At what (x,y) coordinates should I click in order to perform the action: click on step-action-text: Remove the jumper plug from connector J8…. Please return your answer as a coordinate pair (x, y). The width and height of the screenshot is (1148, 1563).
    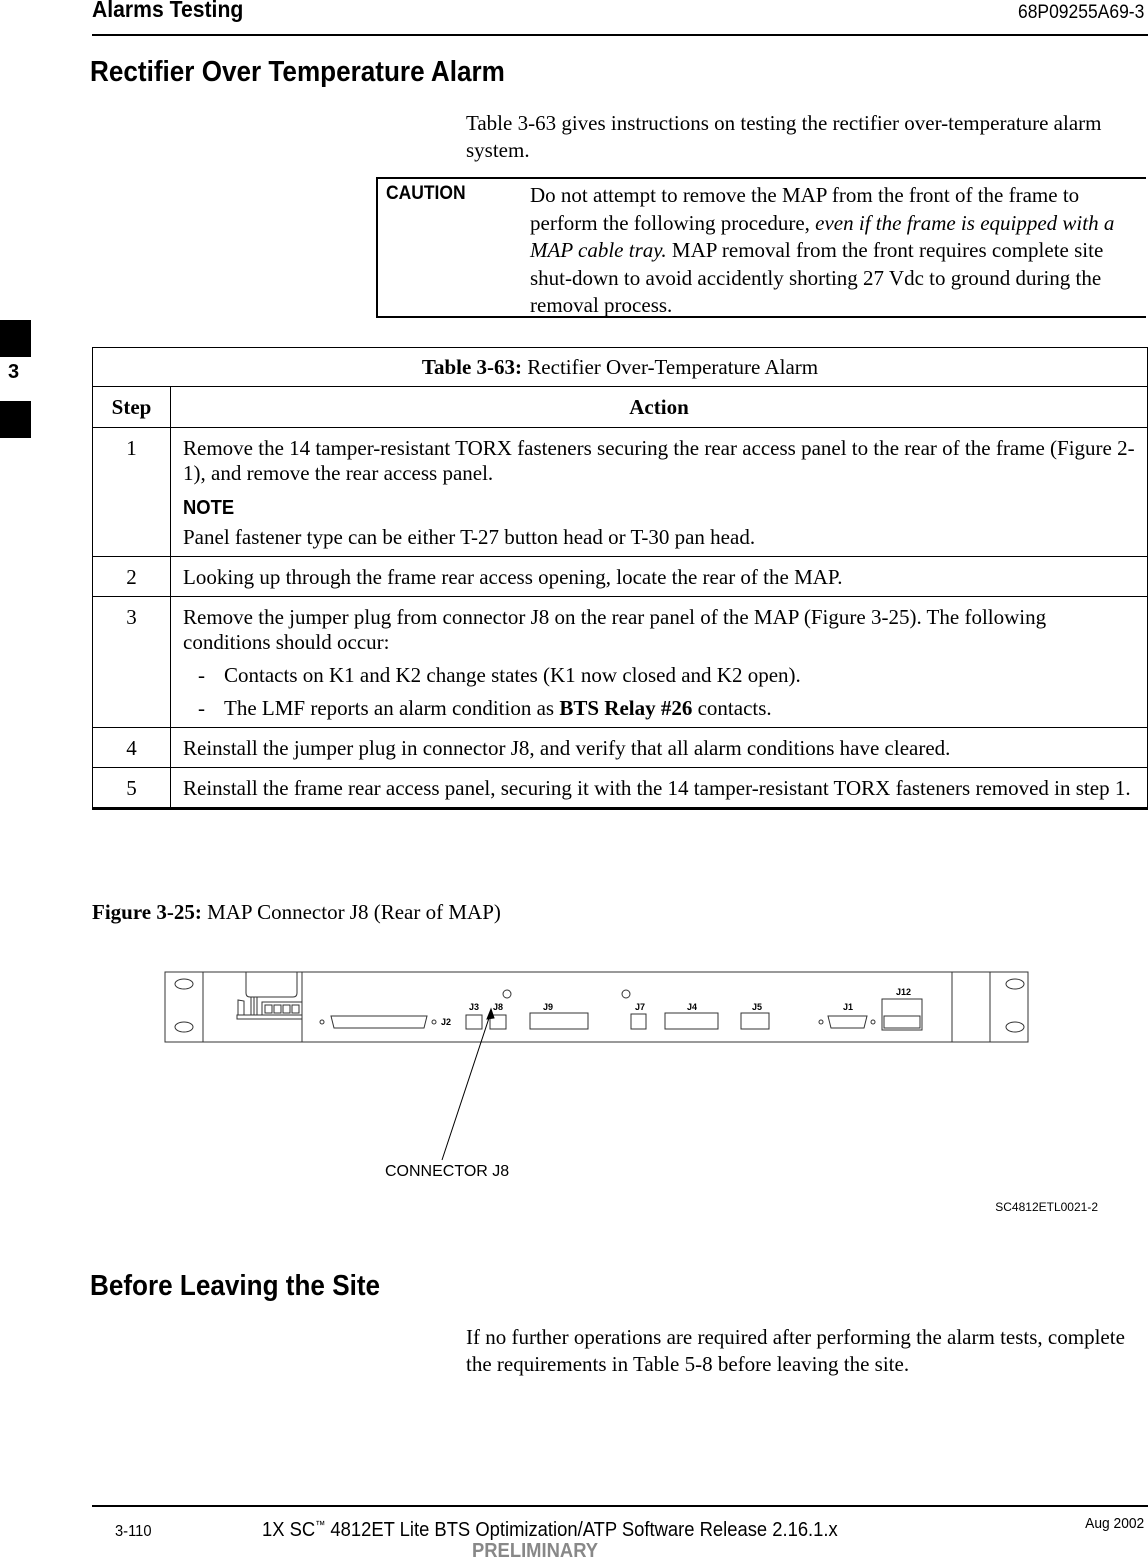
    Looking at the image, I should click on (615, 629).